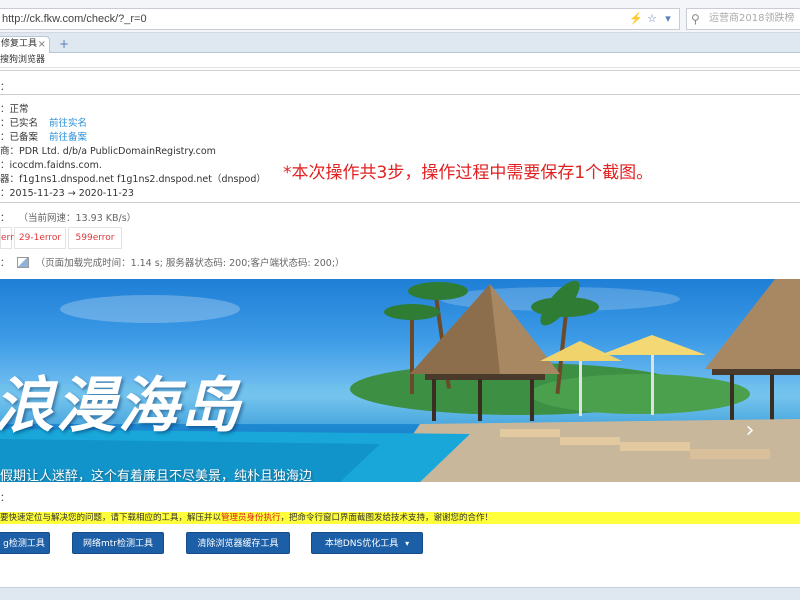 This screenshot has height=600, width=800. Describe the element at coordinates (42, 44) in the screenshot. I see `close-icon: ×` at that location.